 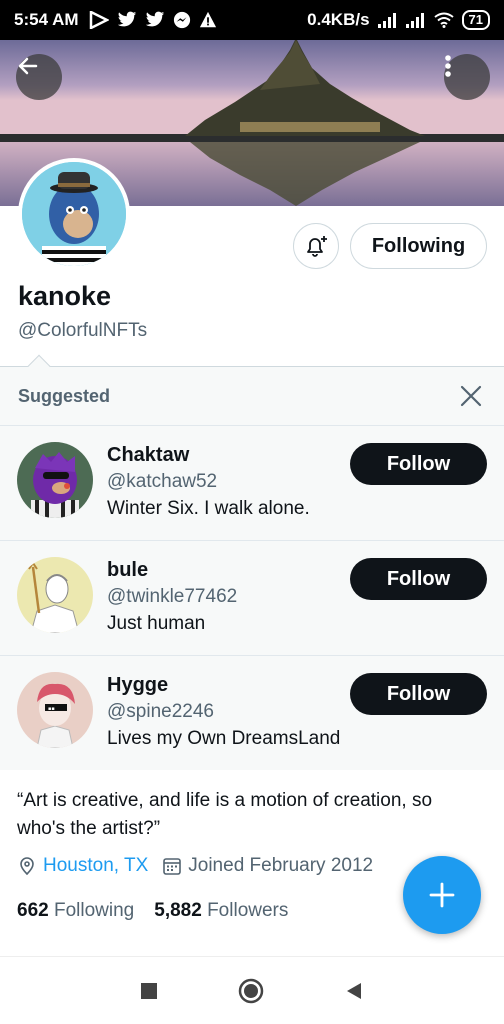 I want to click on suggested-user-handle: @katchaw52, so click(x=162, y=481).